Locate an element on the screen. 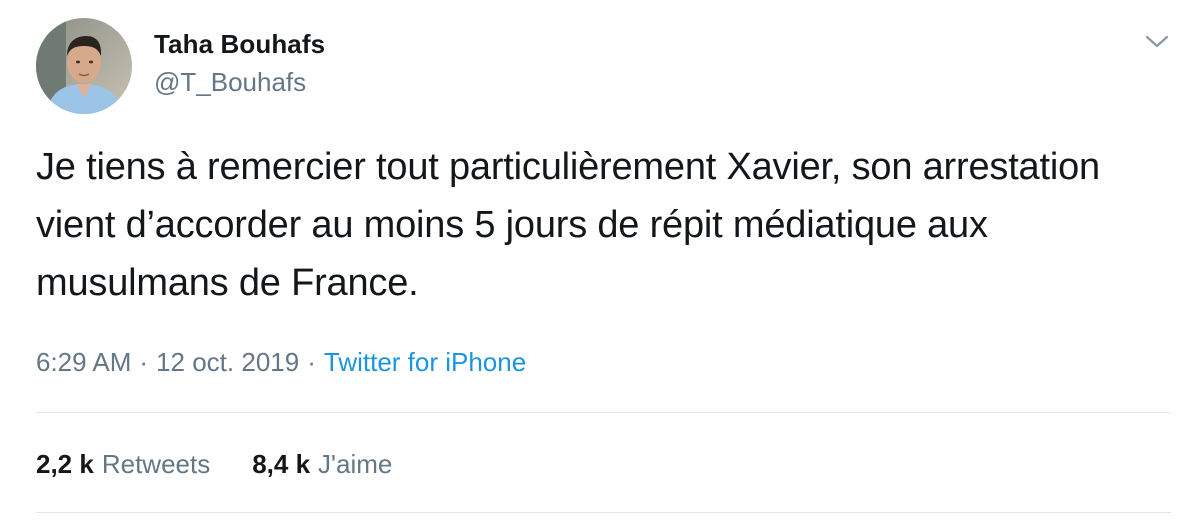 The height and width of the screenshot is (522, 1198). tweet-metadata: 6:29 AM · 12 oct. 2019 · Twitter for iPhone is located at coordinates (281, 362).